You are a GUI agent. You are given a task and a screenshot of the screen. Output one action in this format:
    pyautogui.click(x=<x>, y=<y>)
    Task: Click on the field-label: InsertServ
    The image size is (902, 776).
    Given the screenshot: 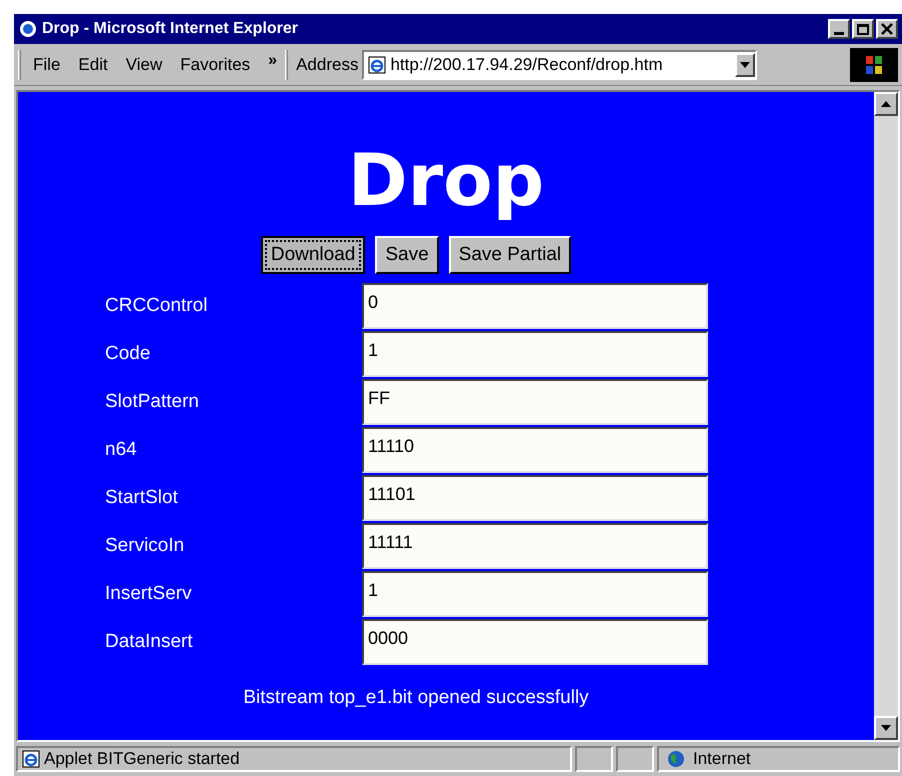 What is the action you would take?
    pyautogui.click(x=148, y=594)
    